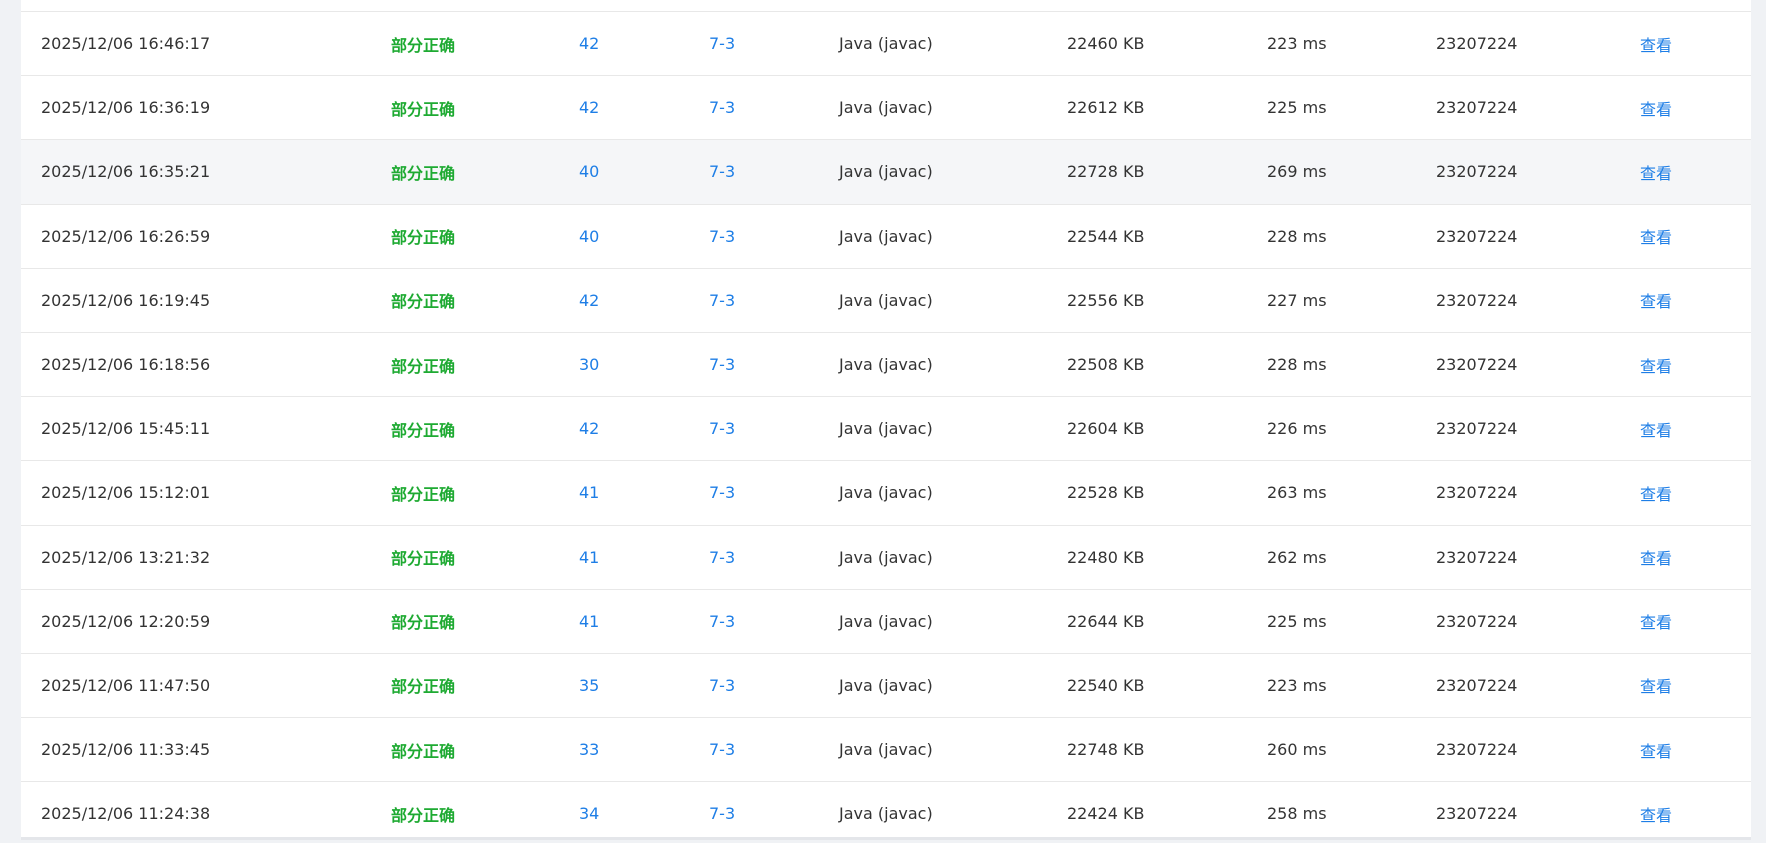 The height and width of the screenshot is (843, 1766). I want to click on submit-time: 2025/12/06 15:12:01, so click(126, 493).